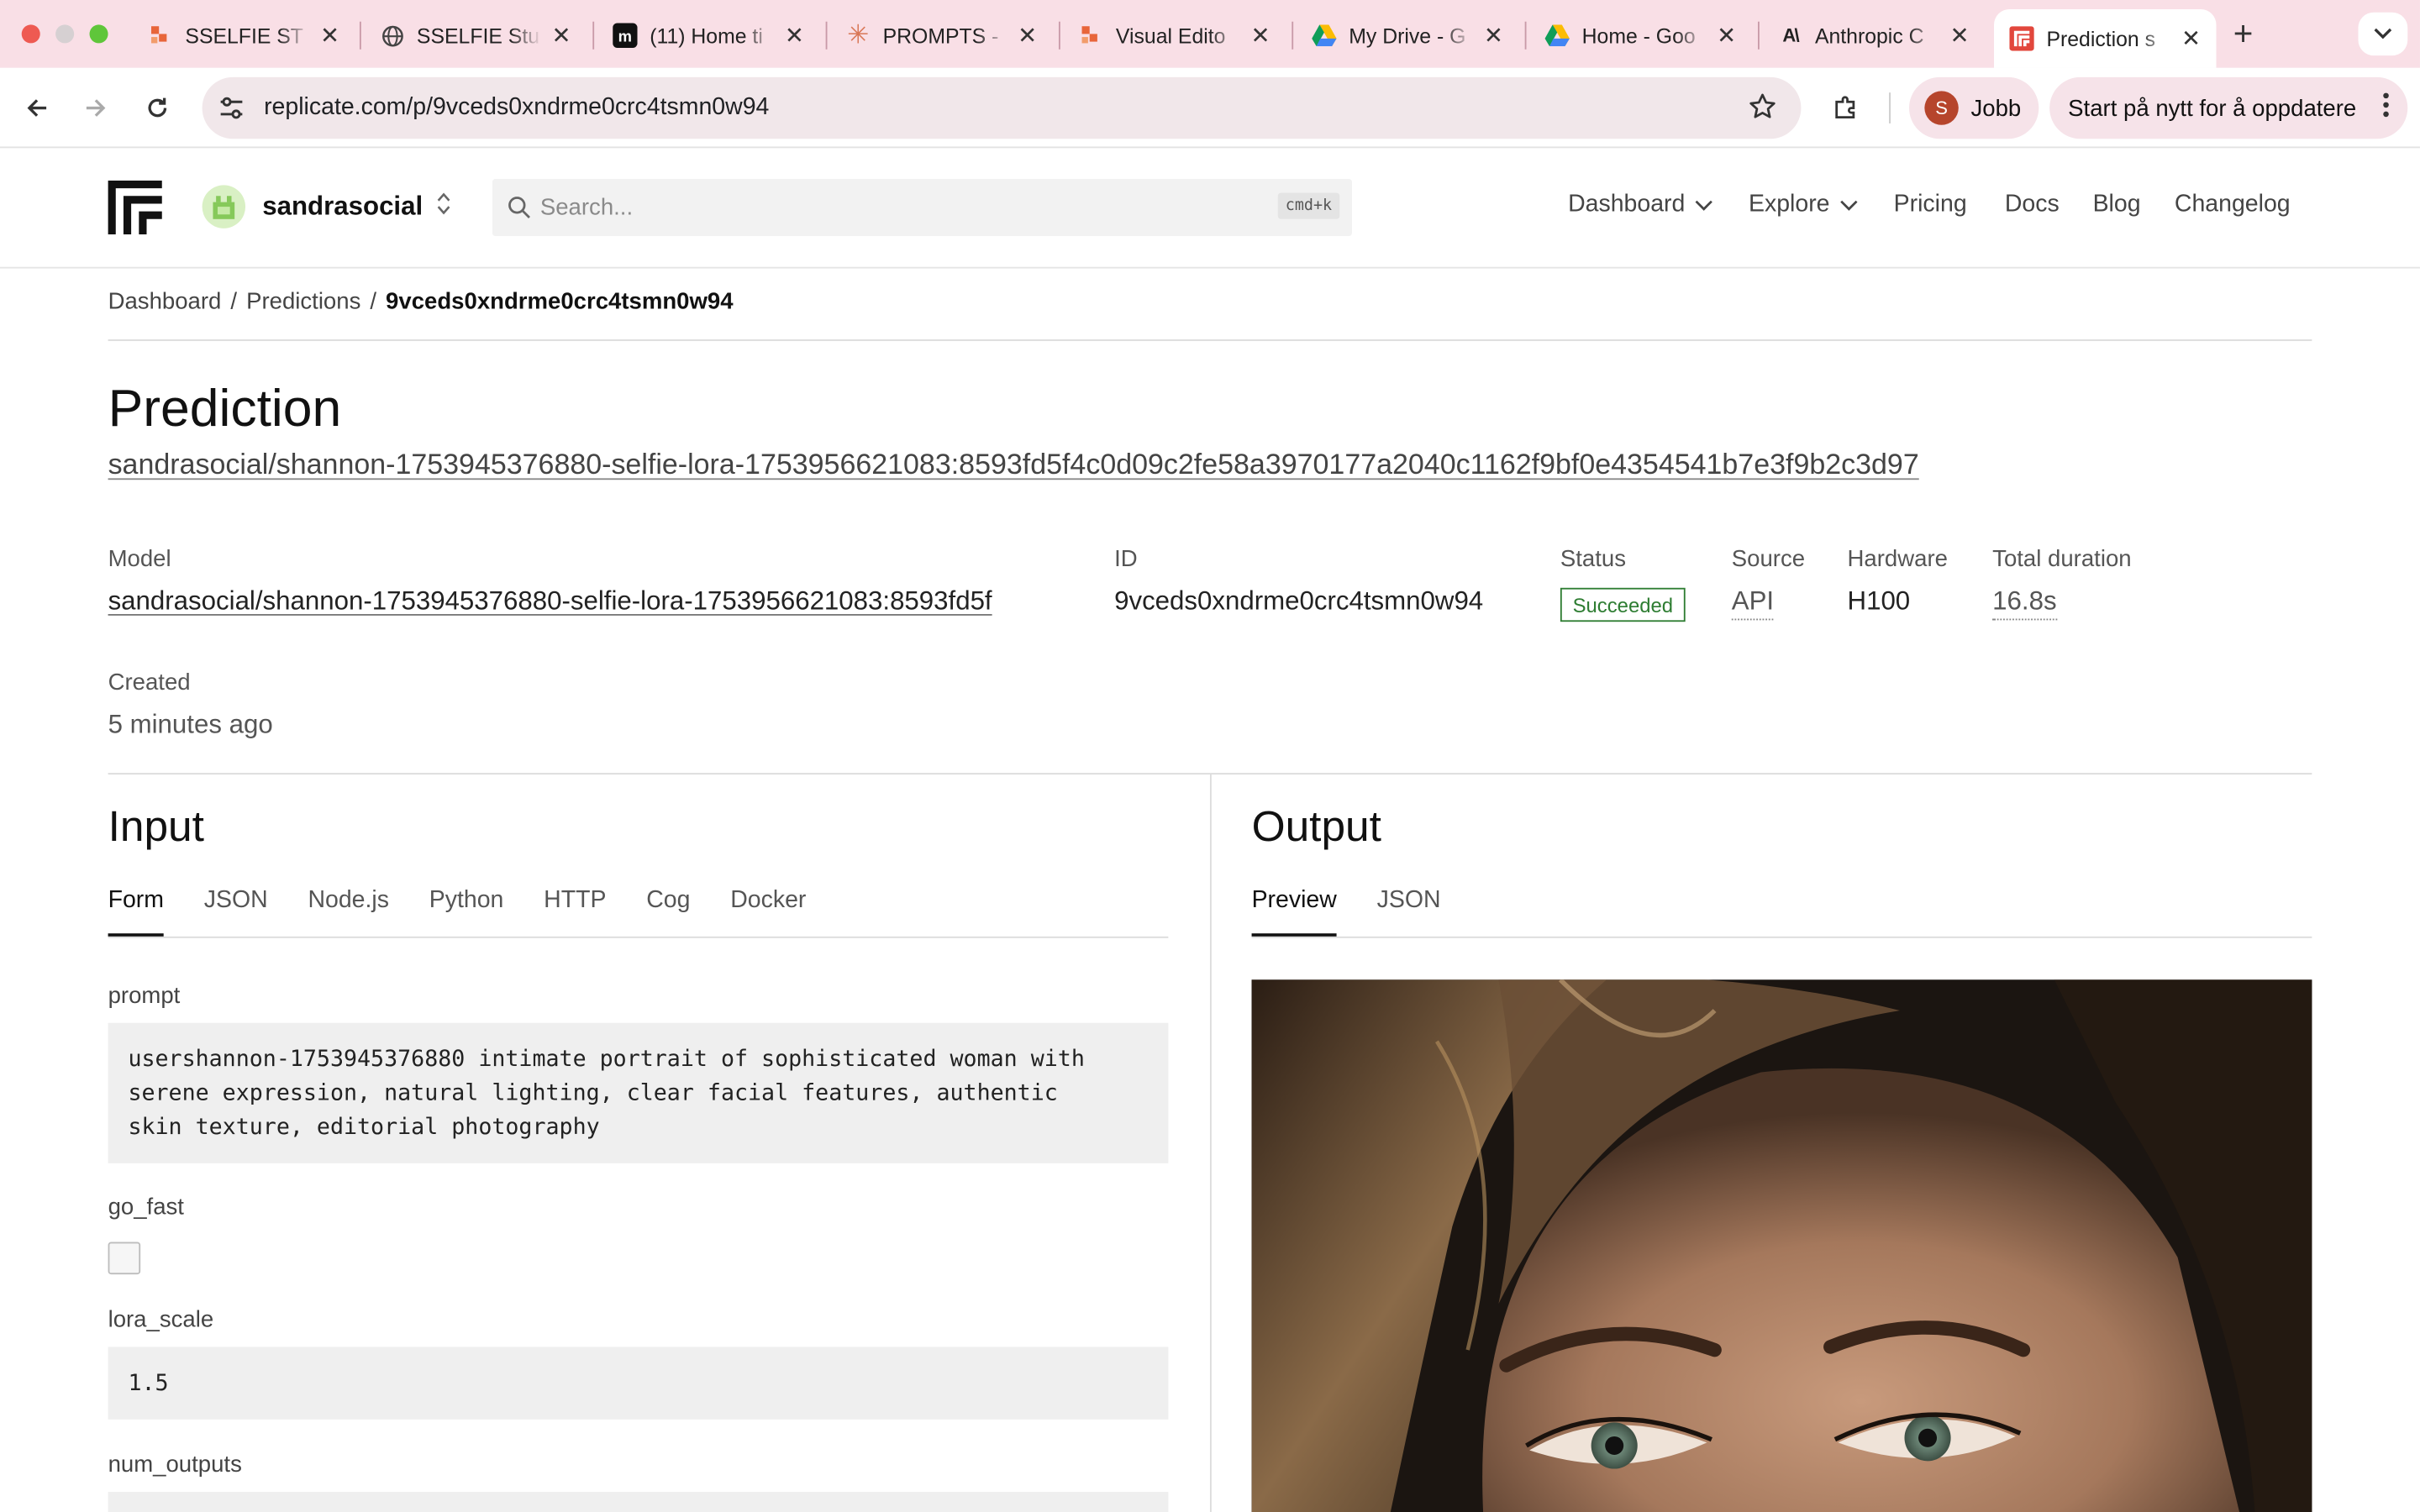  Describe the element at coordinates (2117, 205) in the screenshot. I see `nav-blog: Blog` at that location.